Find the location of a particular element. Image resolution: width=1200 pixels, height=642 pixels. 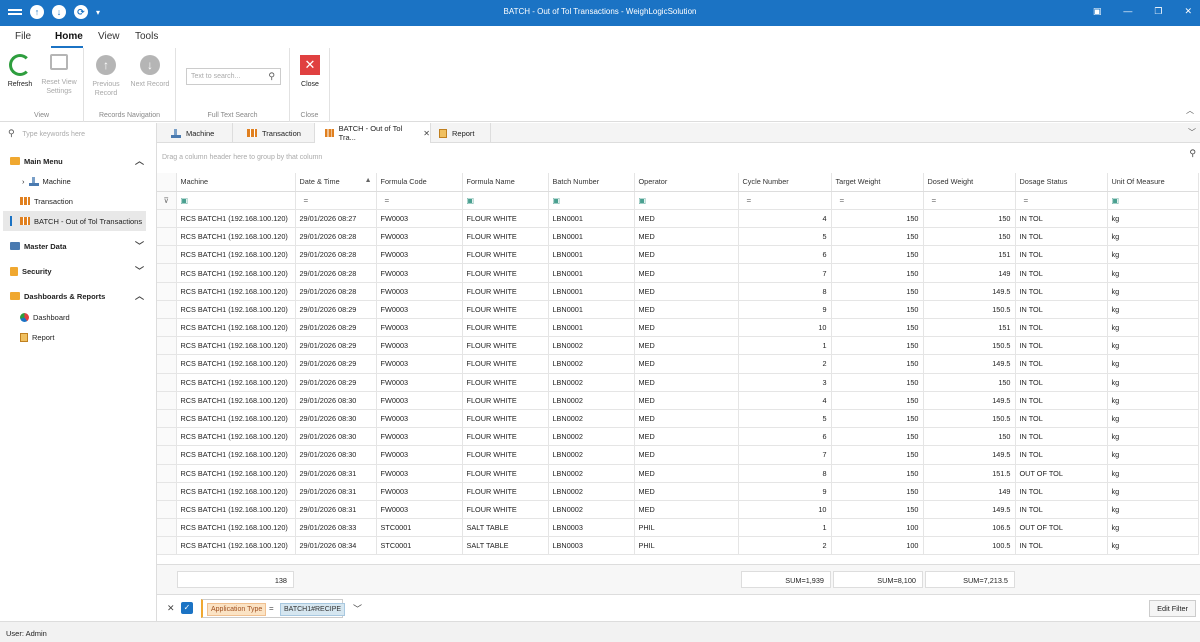

column-header: Machine is located at coordinates (236, 182).